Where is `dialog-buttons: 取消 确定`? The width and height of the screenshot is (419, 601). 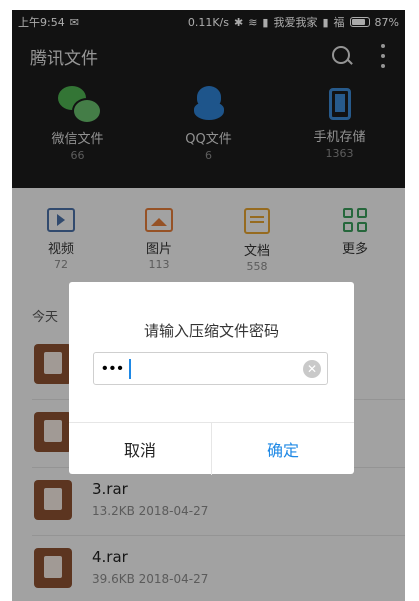 dialog-buttons: 取消 确定 is located at coordinates (211, 448).